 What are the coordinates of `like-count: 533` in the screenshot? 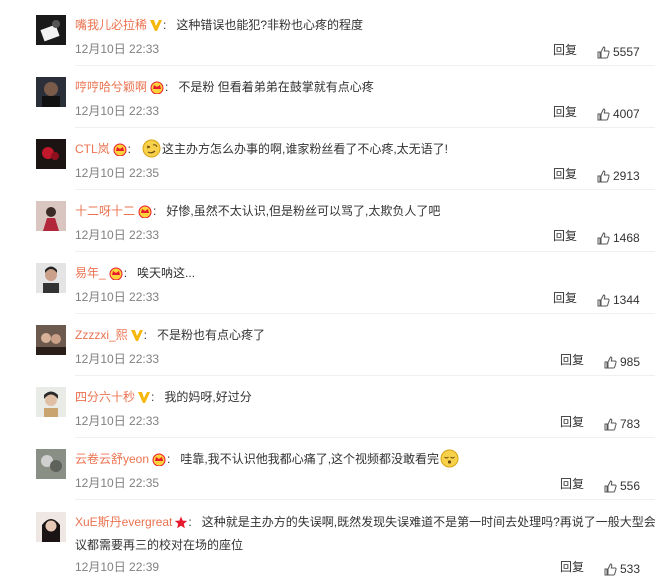 It's located at (630, 569).